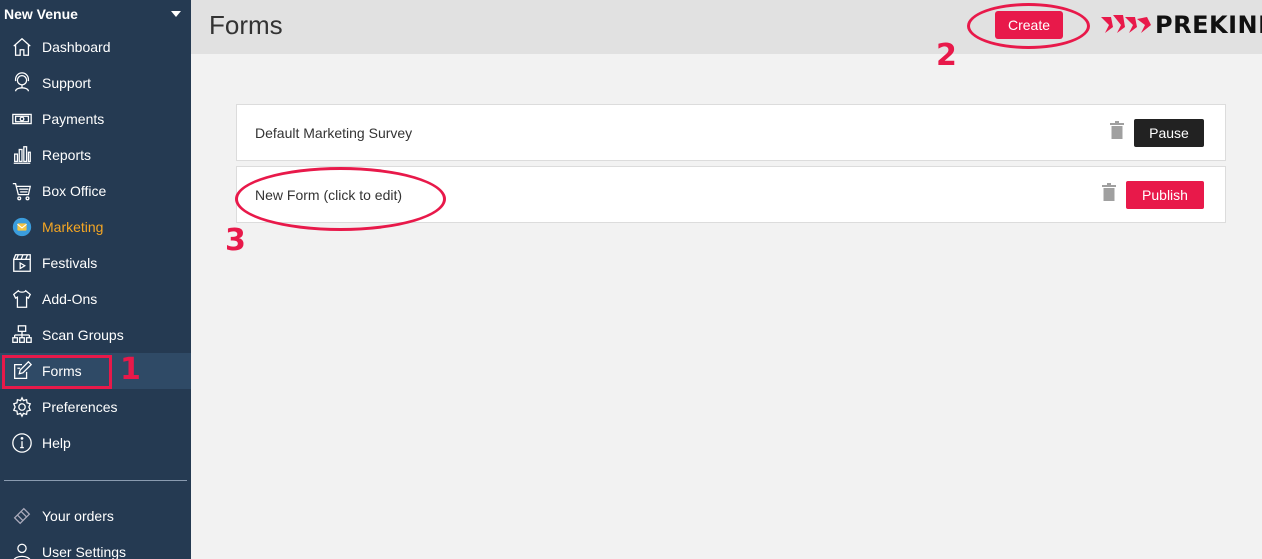  What do you see at coordinates (726, 27) in the screenshot?
I see `page-header: Forms Create PREKINDLE` at bounding box center [726, 27].